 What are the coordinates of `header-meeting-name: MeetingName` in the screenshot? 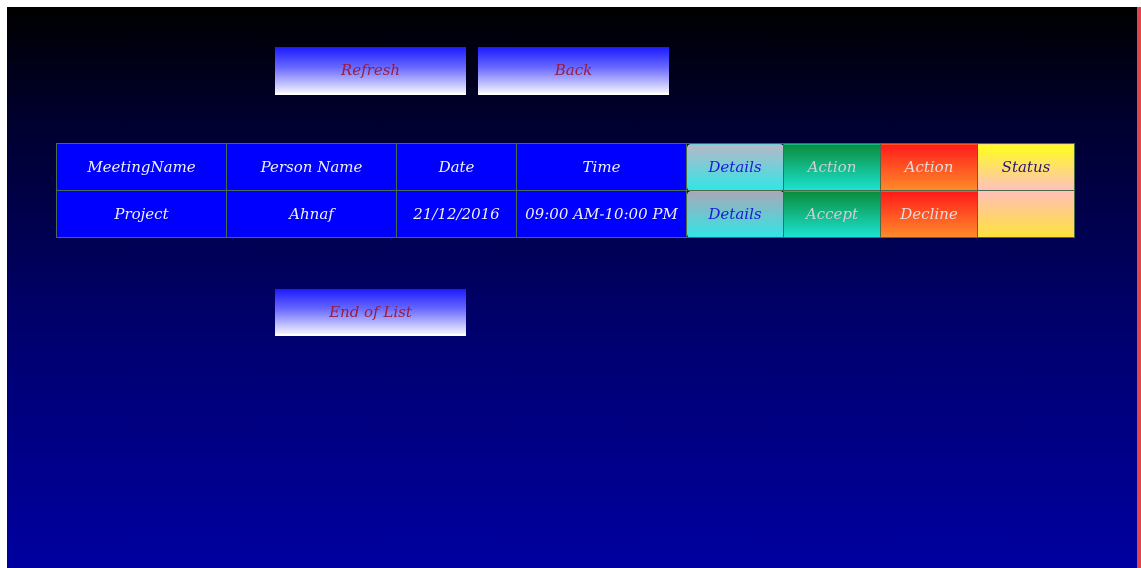 It's located at (141, 167).